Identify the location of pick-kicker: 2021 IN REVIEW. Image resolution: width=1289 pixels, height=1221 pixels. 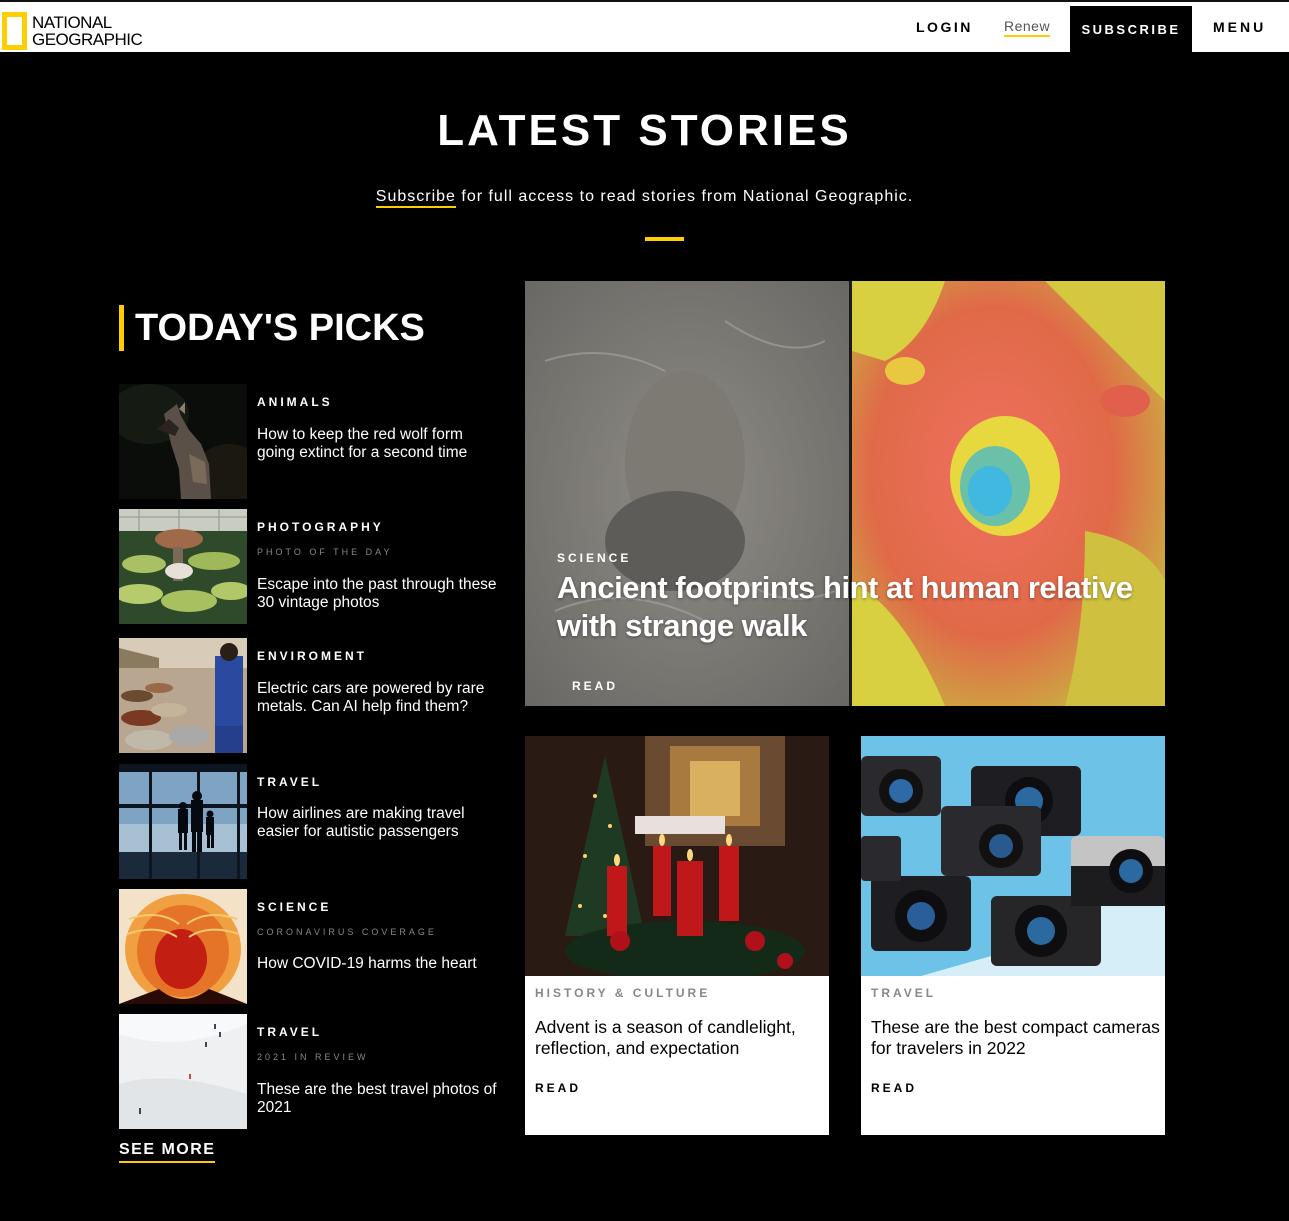
(313, 1057).